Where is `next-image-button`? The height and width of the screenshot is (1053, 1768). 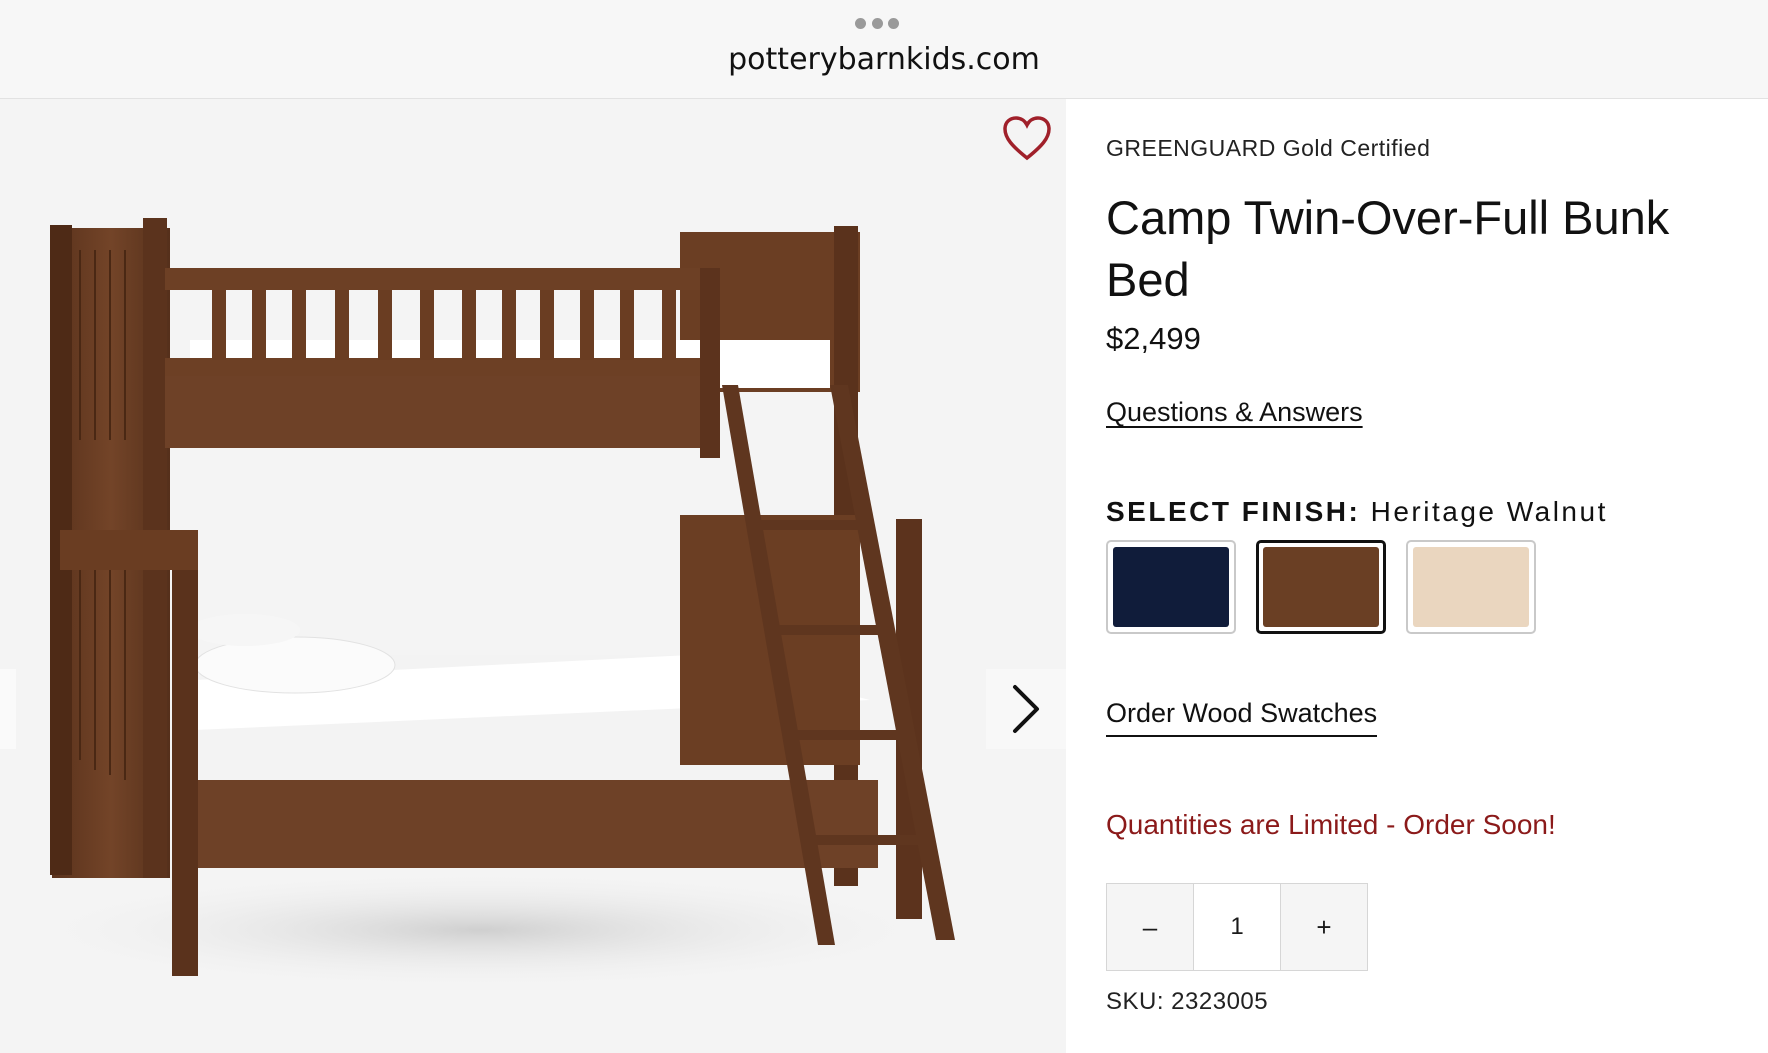
next-image-button is located at coordinates (1026, 709).